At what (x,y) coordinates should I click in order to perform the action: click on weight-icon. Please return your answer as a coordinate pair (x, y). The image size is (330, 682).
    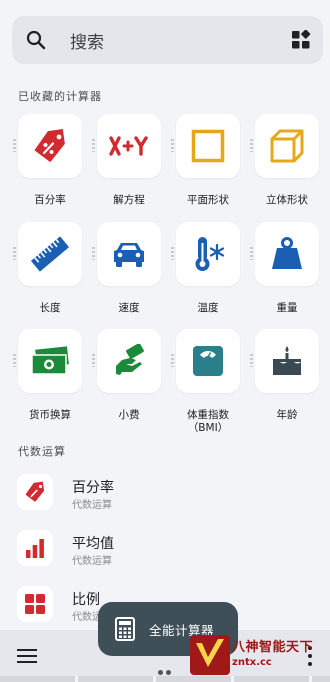
    Looking at the image, I should click on (287, 253).